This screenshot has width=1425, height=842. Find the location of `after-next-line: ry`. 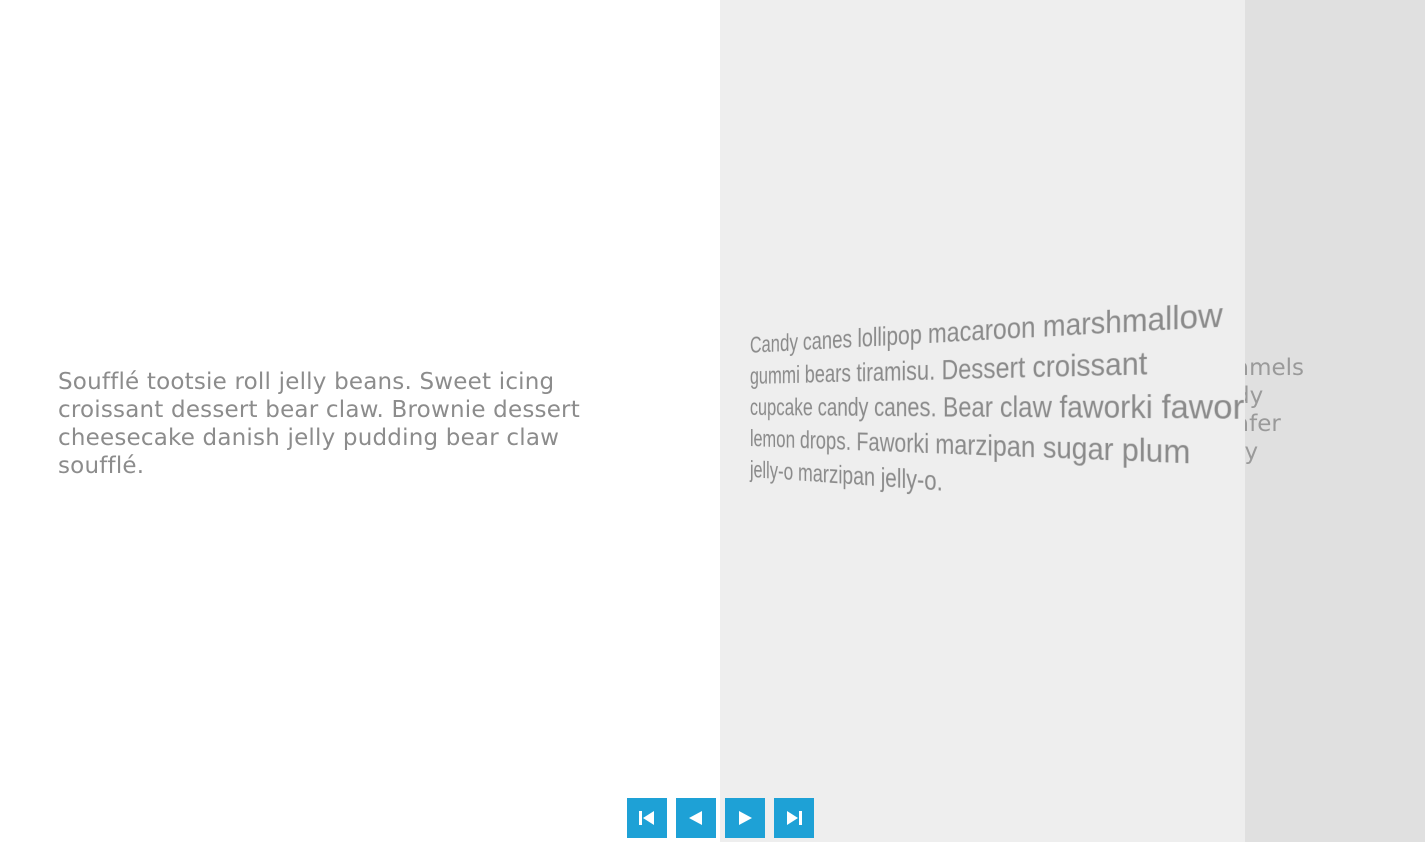

after-next-line: ry is located at coordinates (1335, 452).